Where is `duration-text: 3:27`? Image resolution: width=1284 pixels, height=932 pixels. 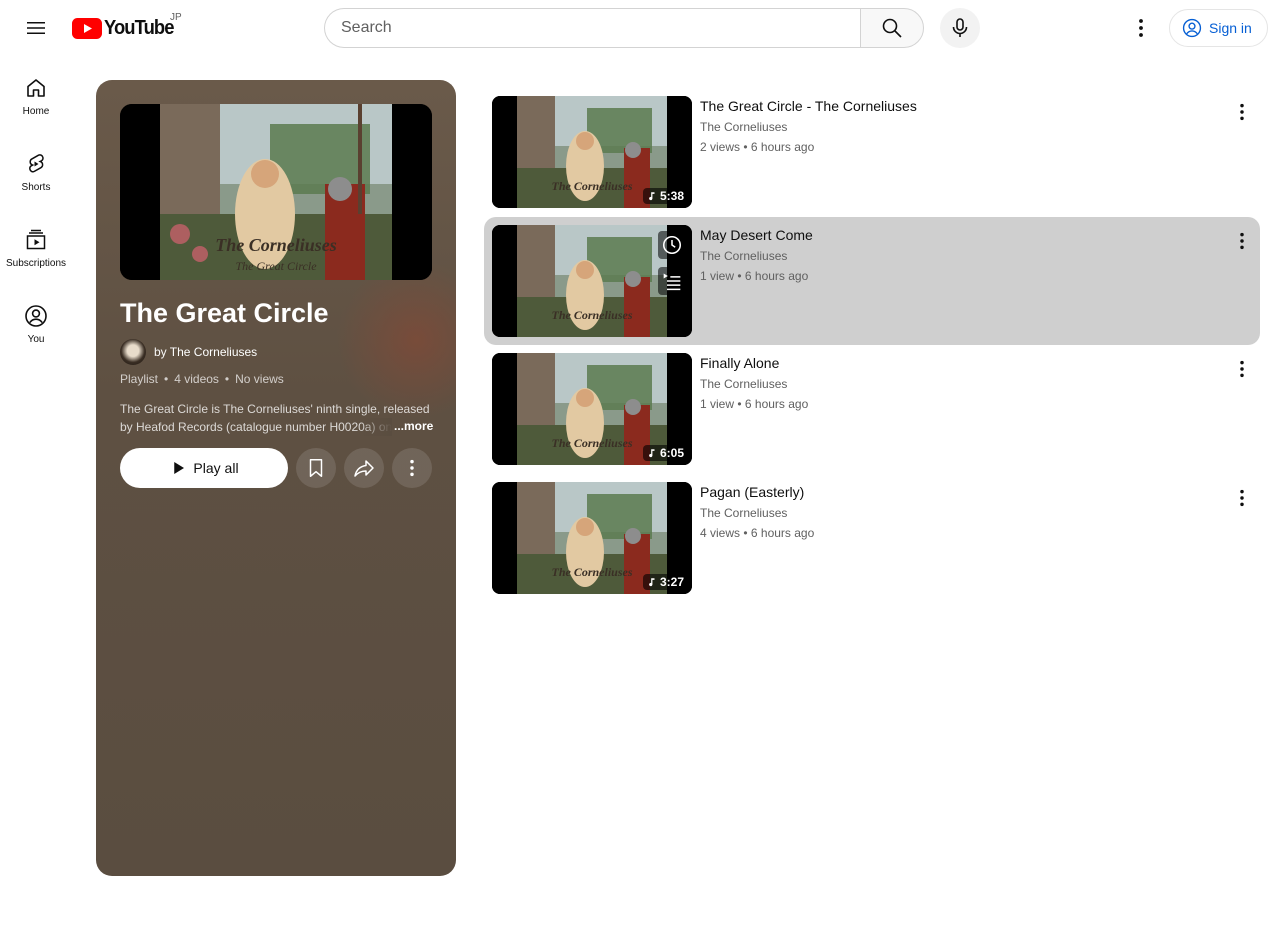 duration-text: 3:27 is located at coordinates (671, 581).